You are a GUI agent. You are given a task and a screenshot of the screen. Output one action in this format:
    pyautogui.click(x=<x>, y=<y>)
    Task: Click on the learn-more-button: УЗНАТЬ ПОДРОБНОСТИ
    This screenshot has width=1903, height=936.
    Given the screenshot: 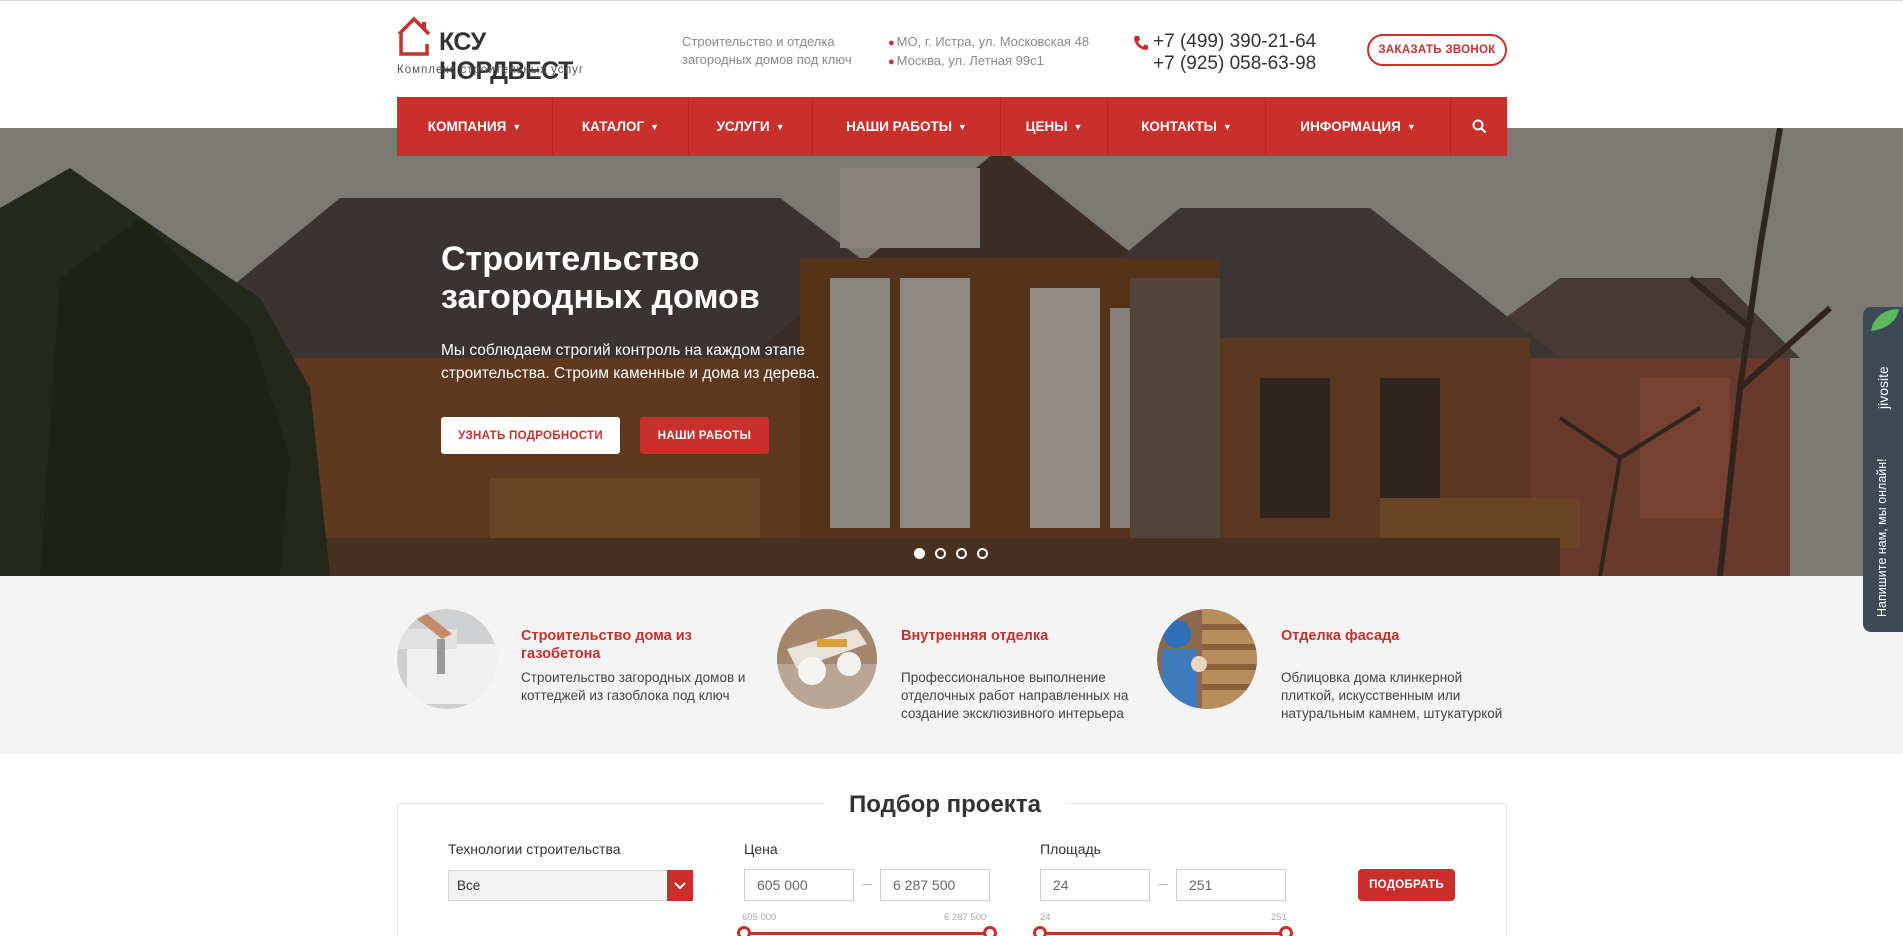 What is the action you would take?
    pyautogui.click(x=530, y=435)
    